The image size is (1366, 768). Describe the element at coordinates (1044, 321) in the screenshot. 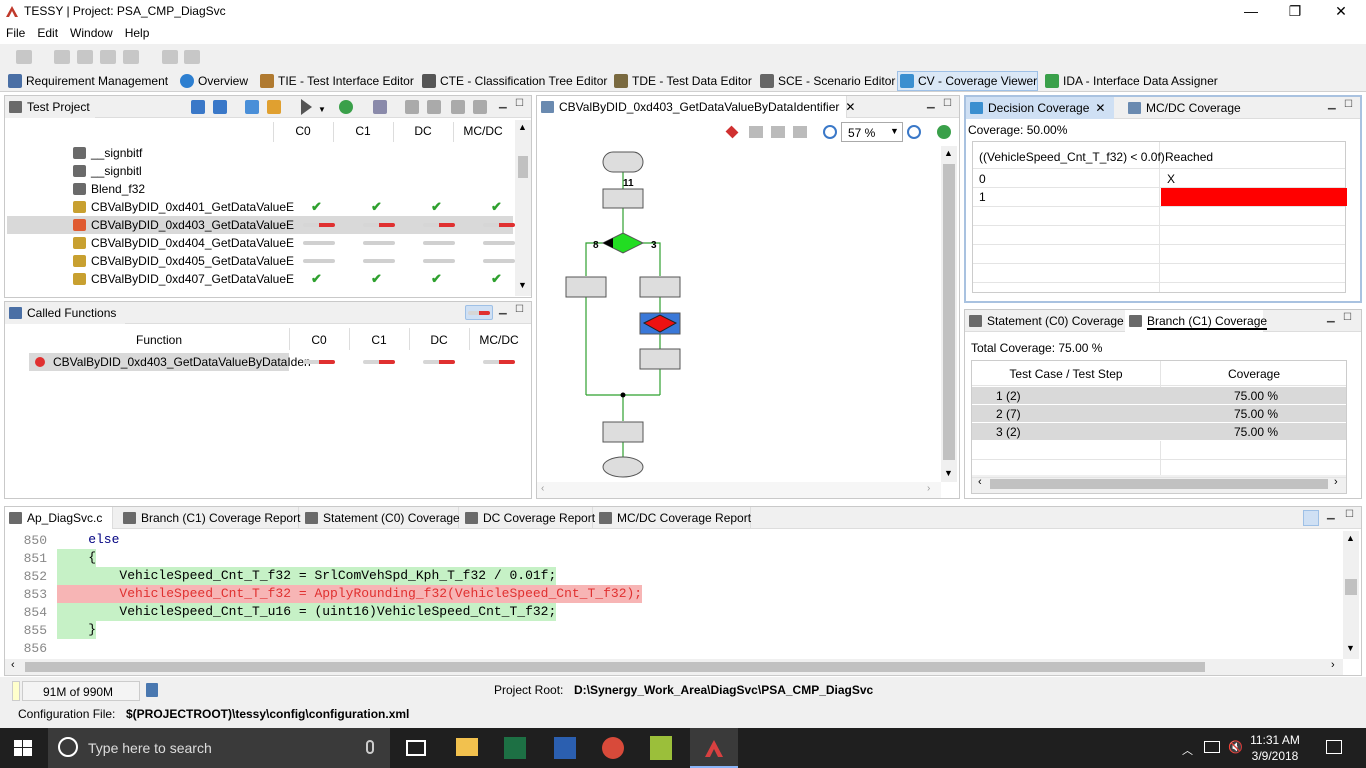

I see `tab-statement-coverage: Statement (C0) Coverage` at that location.